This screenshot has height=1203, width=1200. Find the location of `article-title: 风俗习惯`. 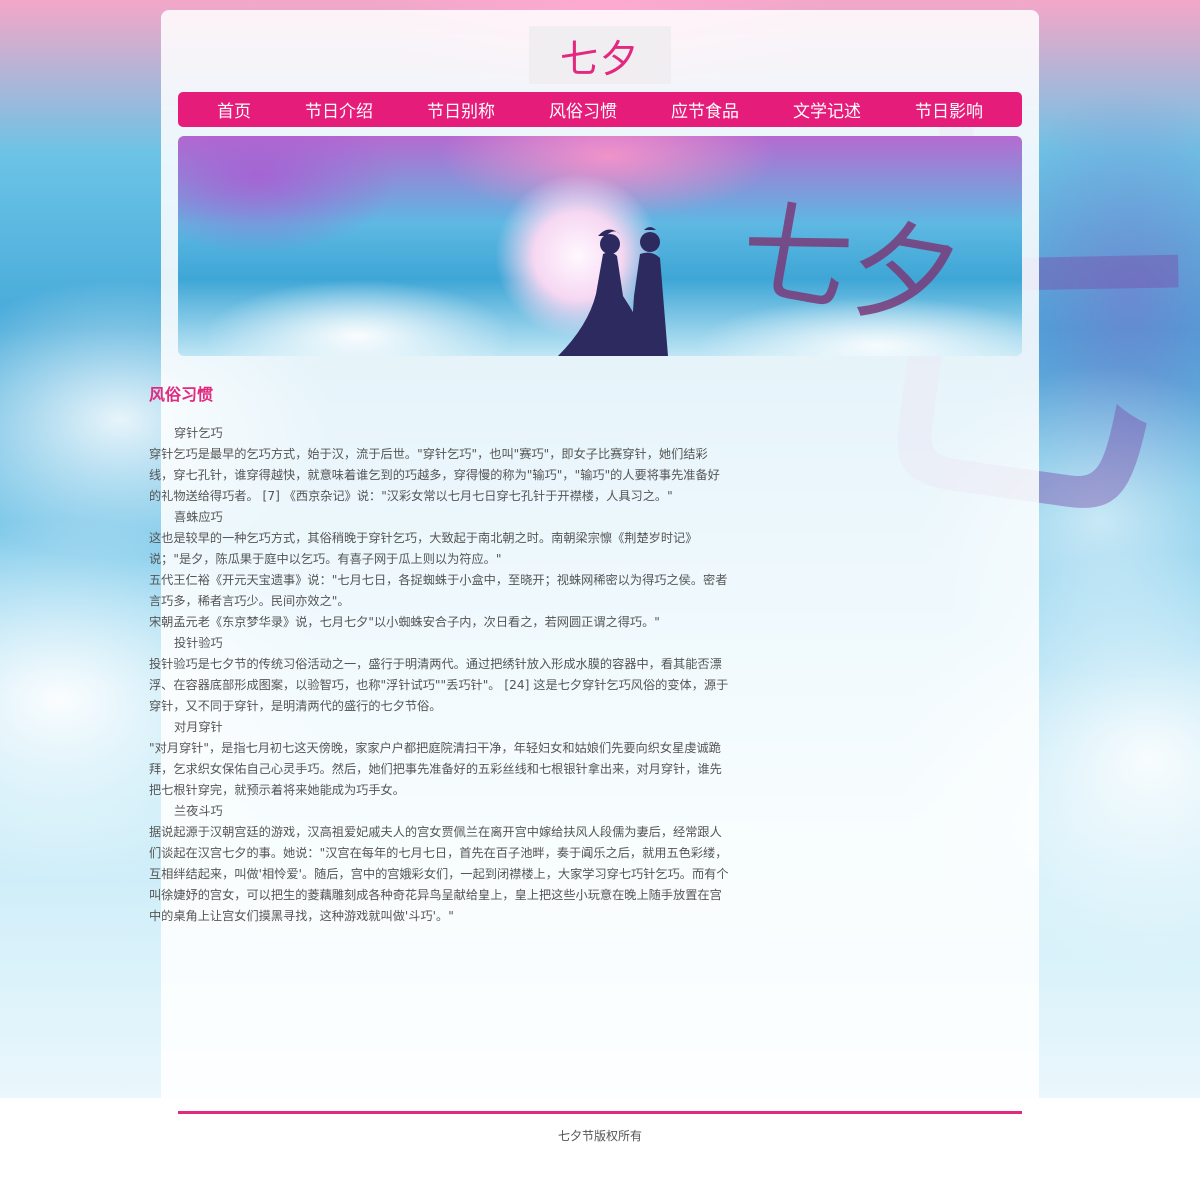

article-title: 风俗习惯 is located at coordinates (181, 394).